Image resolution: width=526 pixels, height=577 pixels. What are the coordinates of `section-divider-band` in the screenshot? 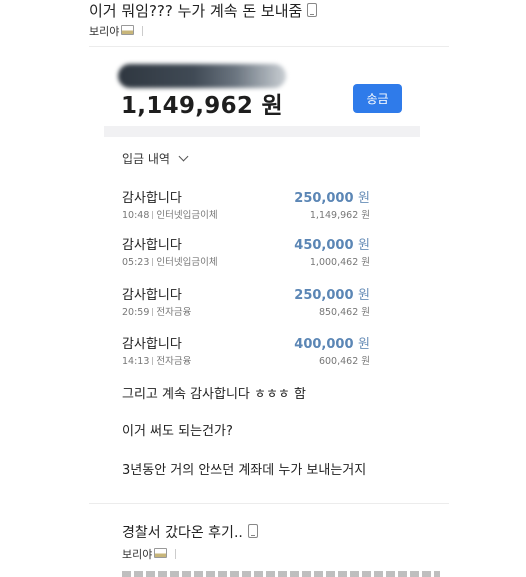 It's located at (262, 131).